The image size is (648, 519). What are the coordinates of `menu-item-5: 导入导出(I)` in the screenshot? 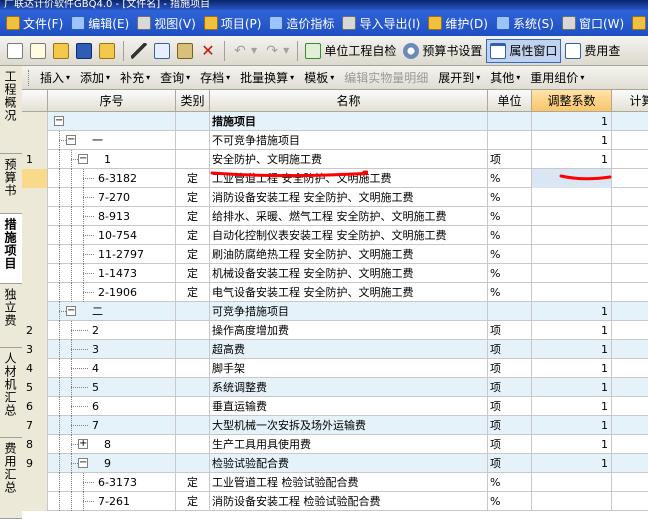 It's located at (383, 23).